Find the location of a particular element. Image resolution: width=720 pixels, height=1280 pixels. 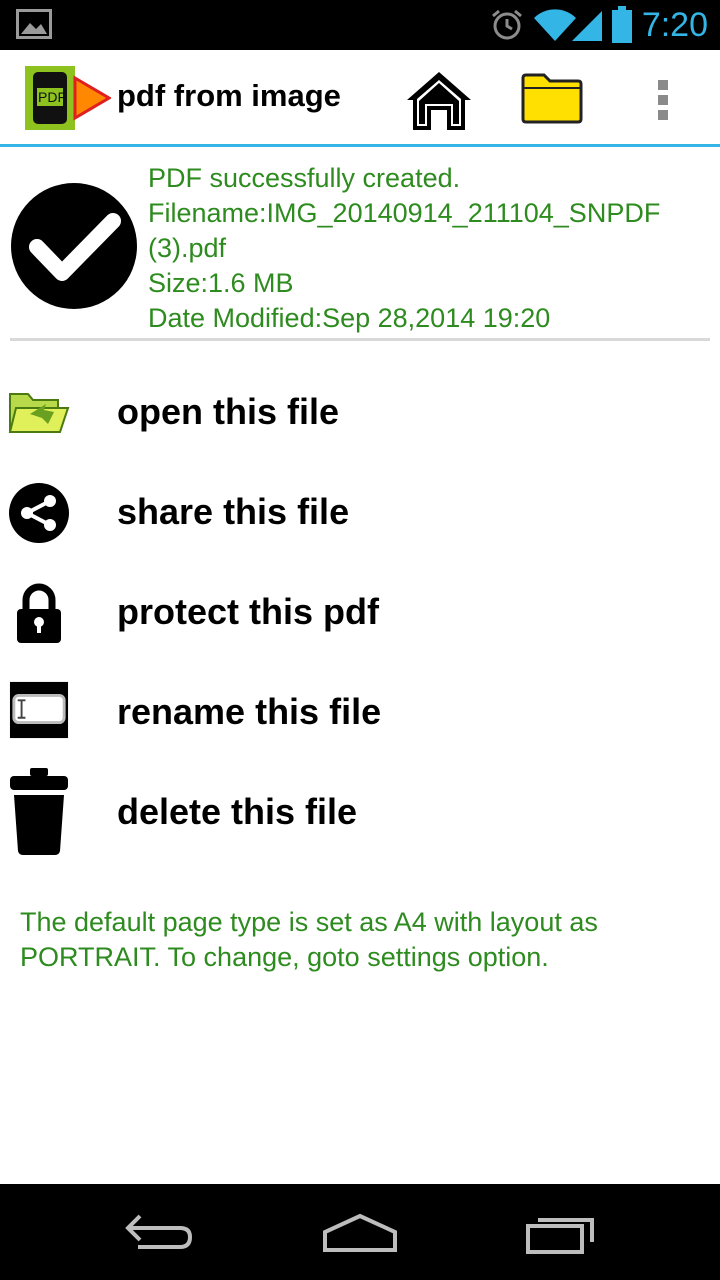

success-message: PDF successfully created. is located at coordinates (304, 178).